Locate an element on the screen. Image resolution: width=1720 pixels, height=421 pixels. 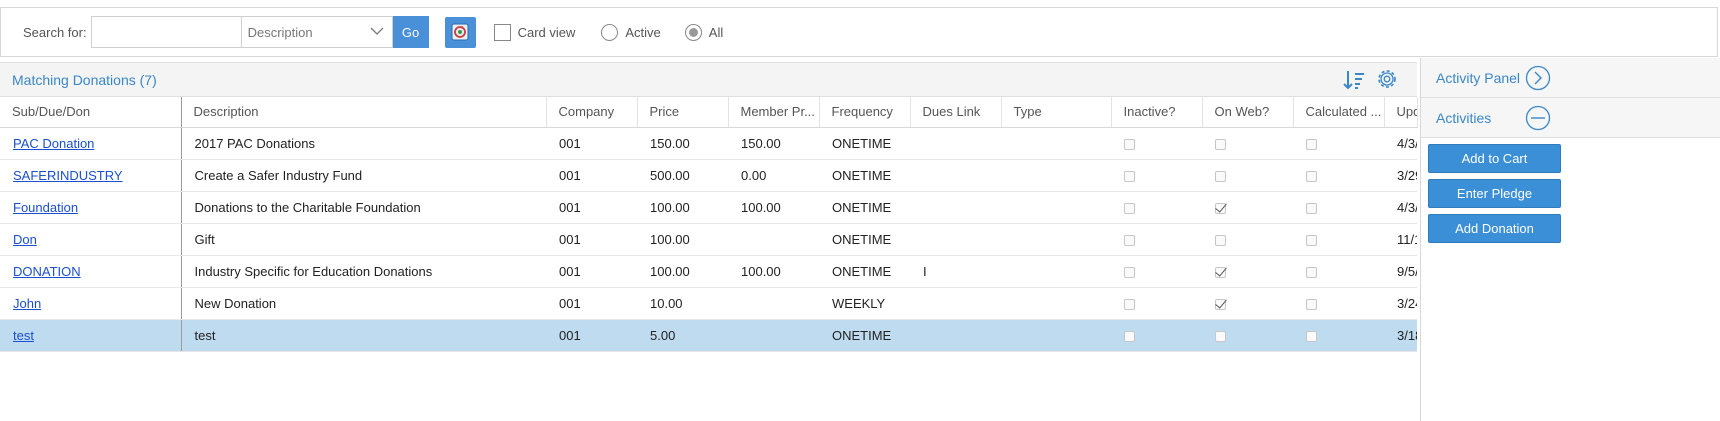
add-donation-button: Add Donation is located at coordinates (1494, 228).